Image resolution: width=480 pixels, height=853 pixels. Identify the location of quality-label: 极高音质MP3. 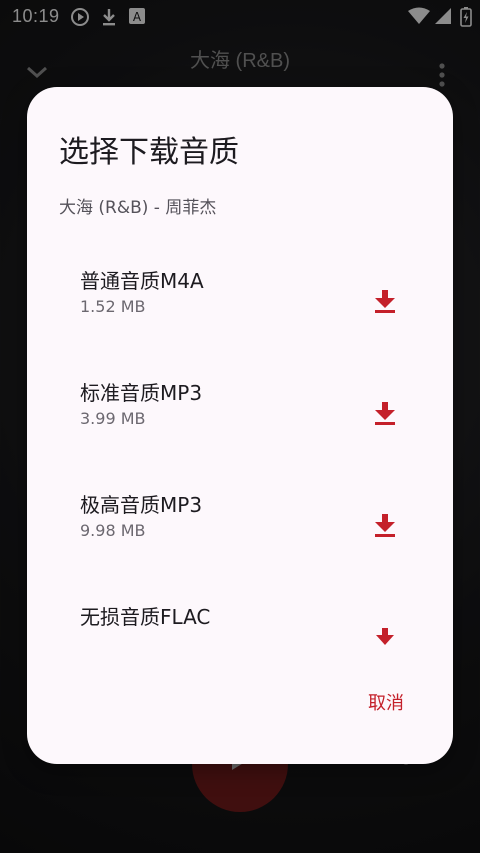
(141, 505).